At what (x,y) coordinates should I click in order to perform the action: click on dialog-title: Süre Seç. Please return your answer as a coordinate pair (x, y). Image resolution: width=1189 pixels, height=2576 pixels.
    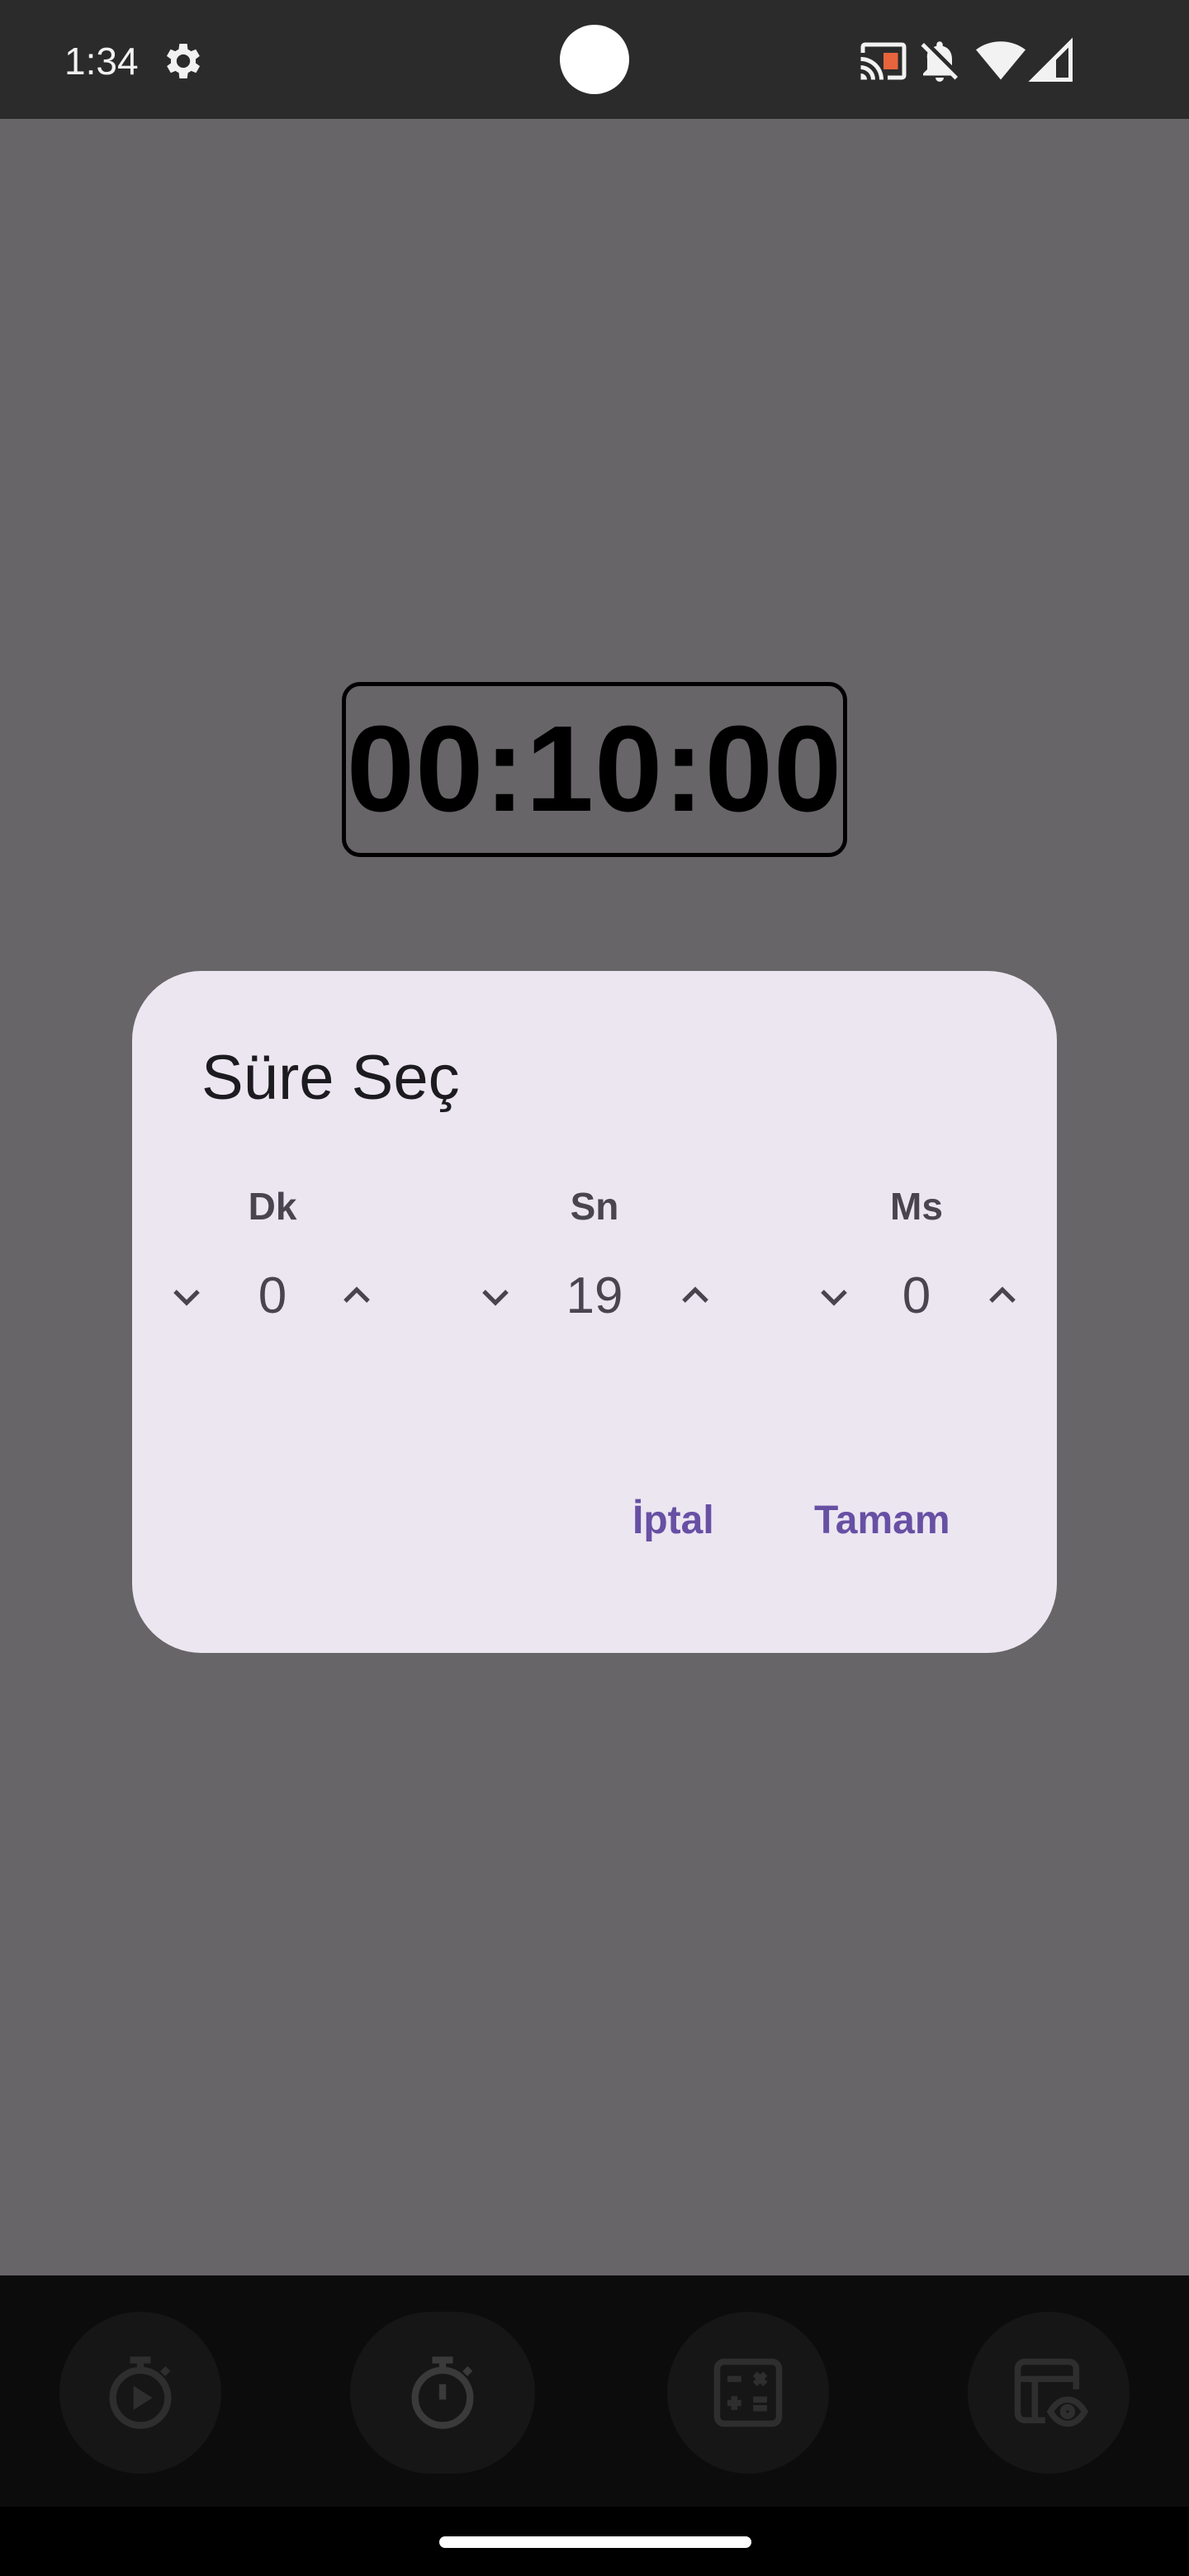
    Looking at the image, I should click on (330, 1078).